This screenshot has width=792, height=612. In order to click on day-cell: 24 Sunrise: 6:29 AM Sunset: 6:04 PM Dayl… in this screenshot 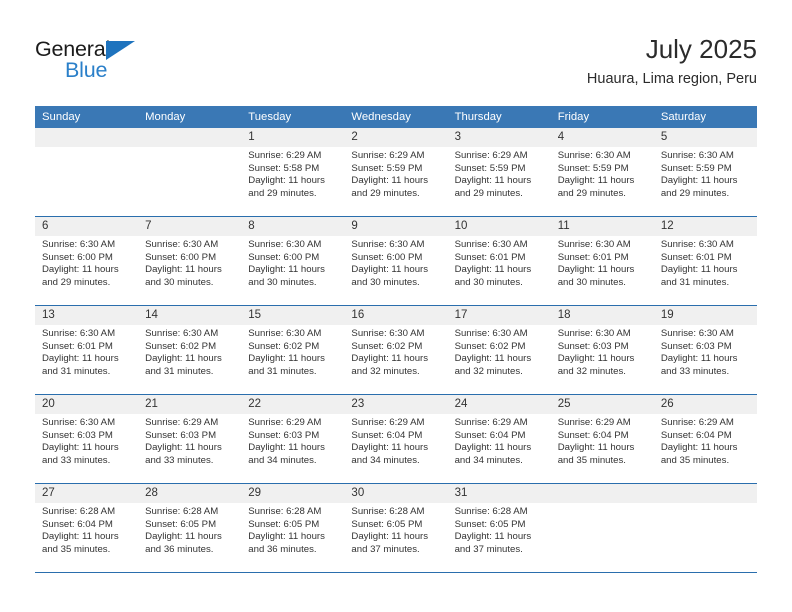, I will do `click(499, 439)`.